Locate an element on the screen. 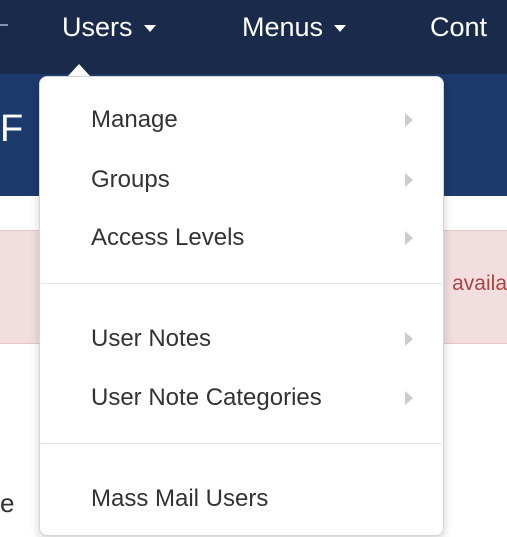 This screenshot has height=537, width=507. top-navbar: Users Menus Cont is located at coordinates (253, 37).